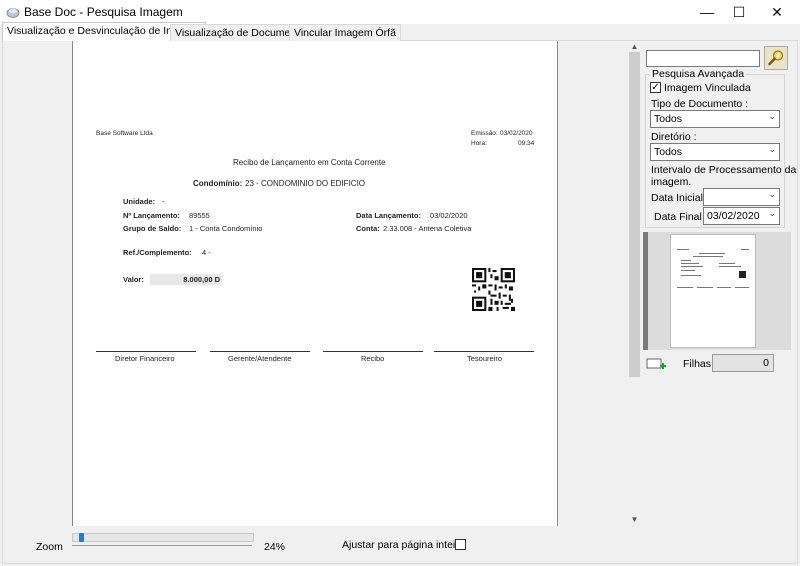 This screenshot has width=800, height=566. I want to click on doc-emissao-value: 03/02/2020, so click(516, 133).